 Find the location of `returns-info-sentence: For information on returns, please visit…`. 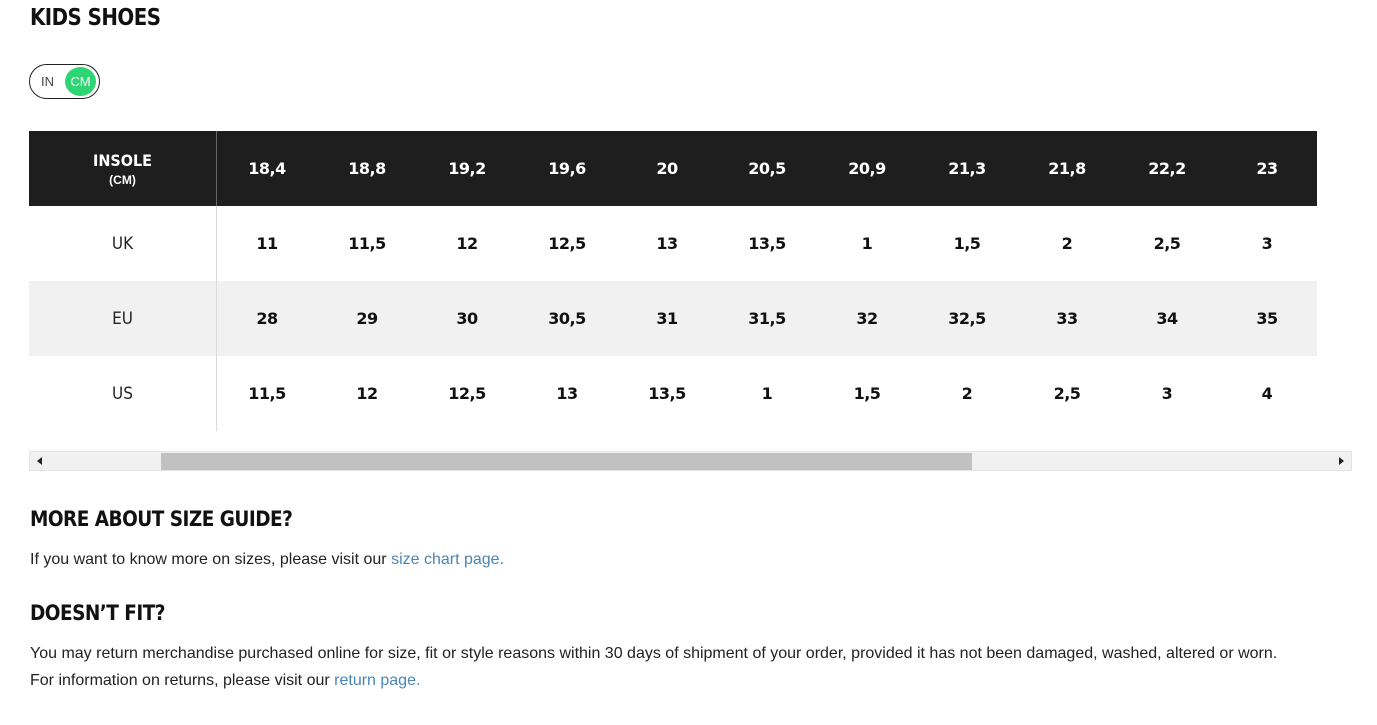

returns-info-sentence: For information on returns, please visit… is located at coordinates (182, 680).